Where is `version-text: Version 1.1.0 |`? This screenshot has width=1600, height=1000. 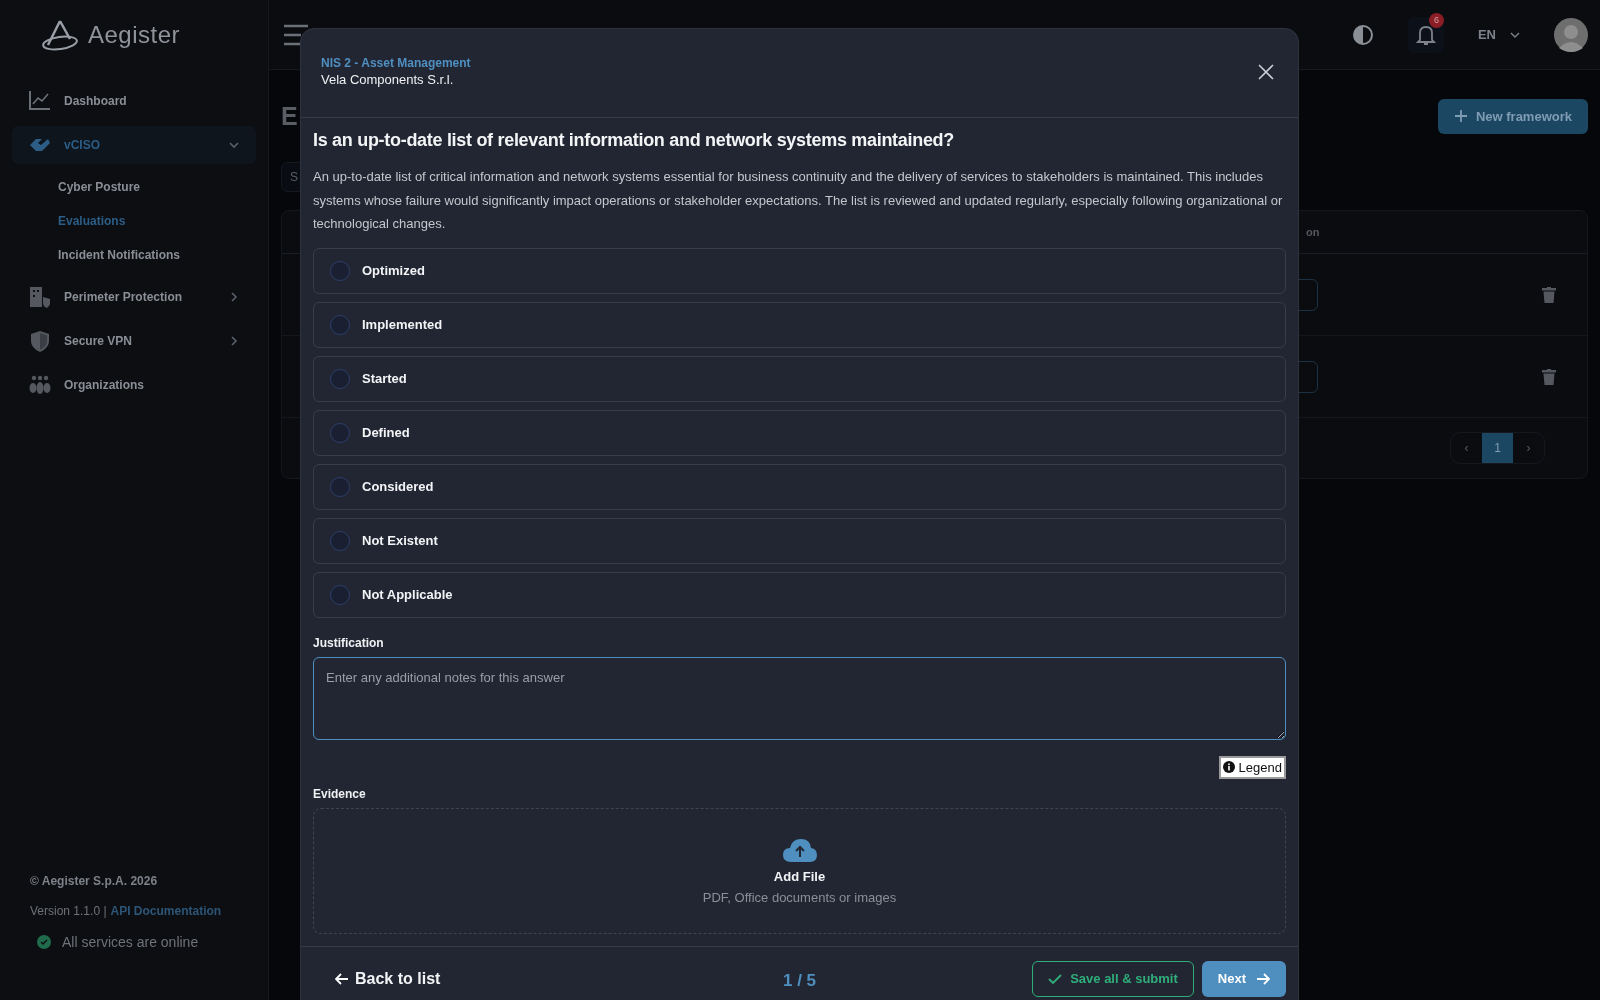 version-text: Version 1.1.0 | is located at coordinates (68, 911).